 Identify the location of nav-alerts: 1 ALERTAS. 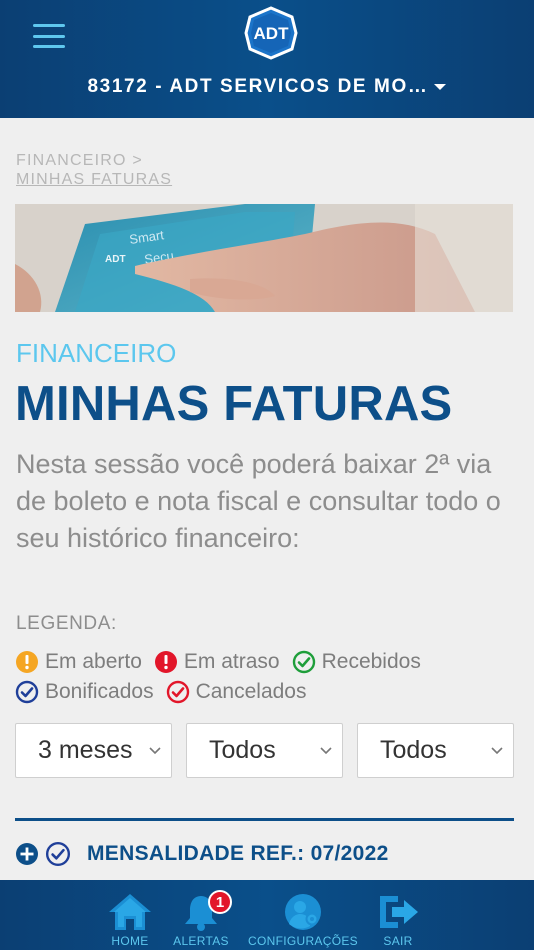
(201, 915).